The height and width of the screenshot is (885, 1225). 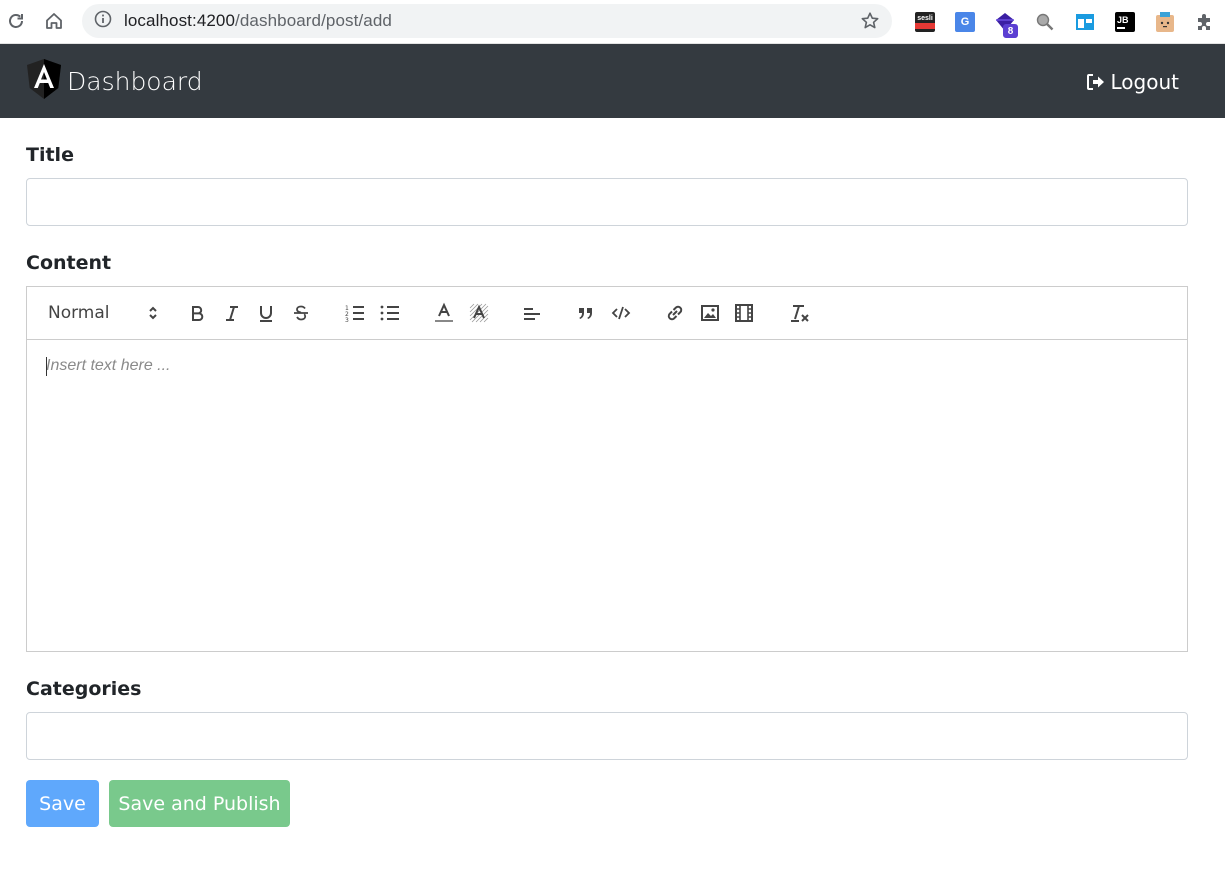 I want to click on logout-link: Logout, so click(x=1132, y=82).